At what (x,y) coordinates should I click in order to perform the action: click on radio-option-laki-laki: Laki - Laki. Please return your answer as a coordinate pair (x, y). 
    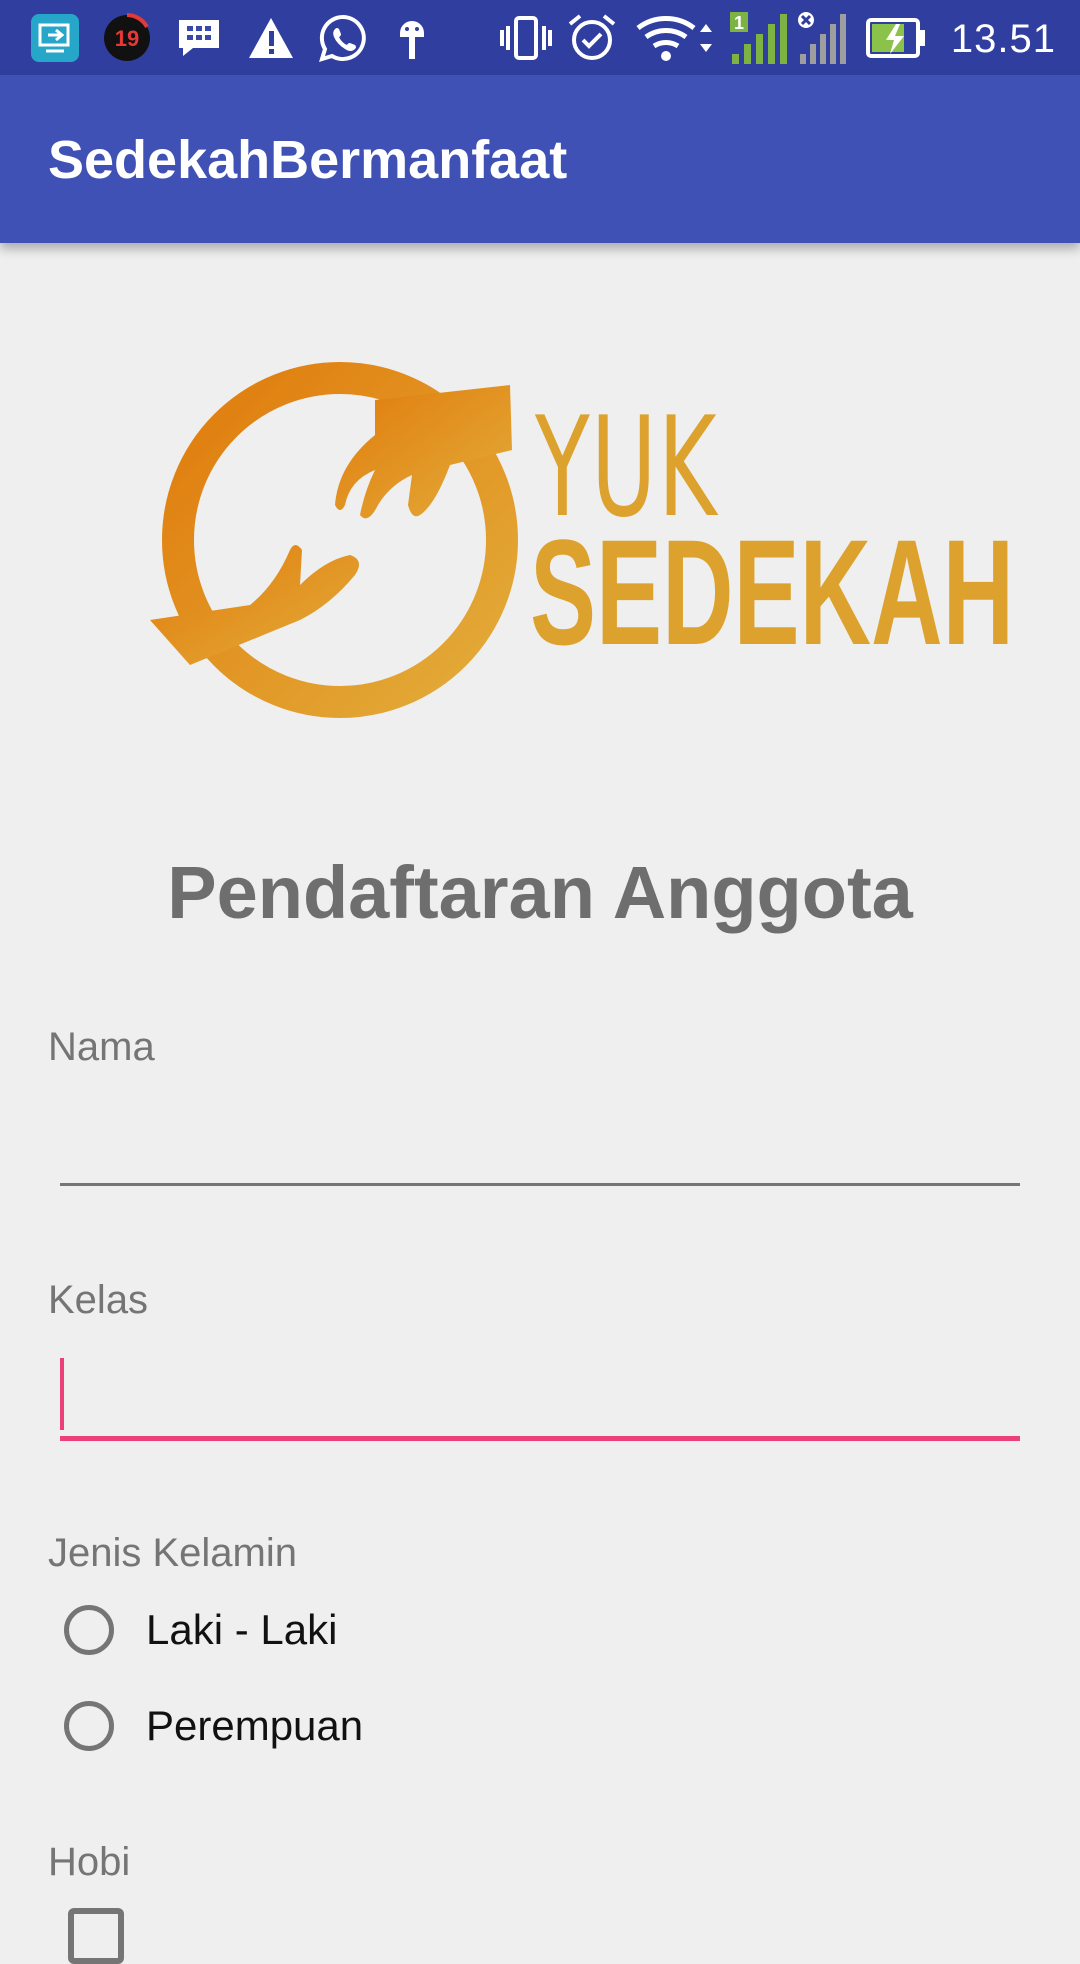
    Looking at the image, I should click on (200, 1630).